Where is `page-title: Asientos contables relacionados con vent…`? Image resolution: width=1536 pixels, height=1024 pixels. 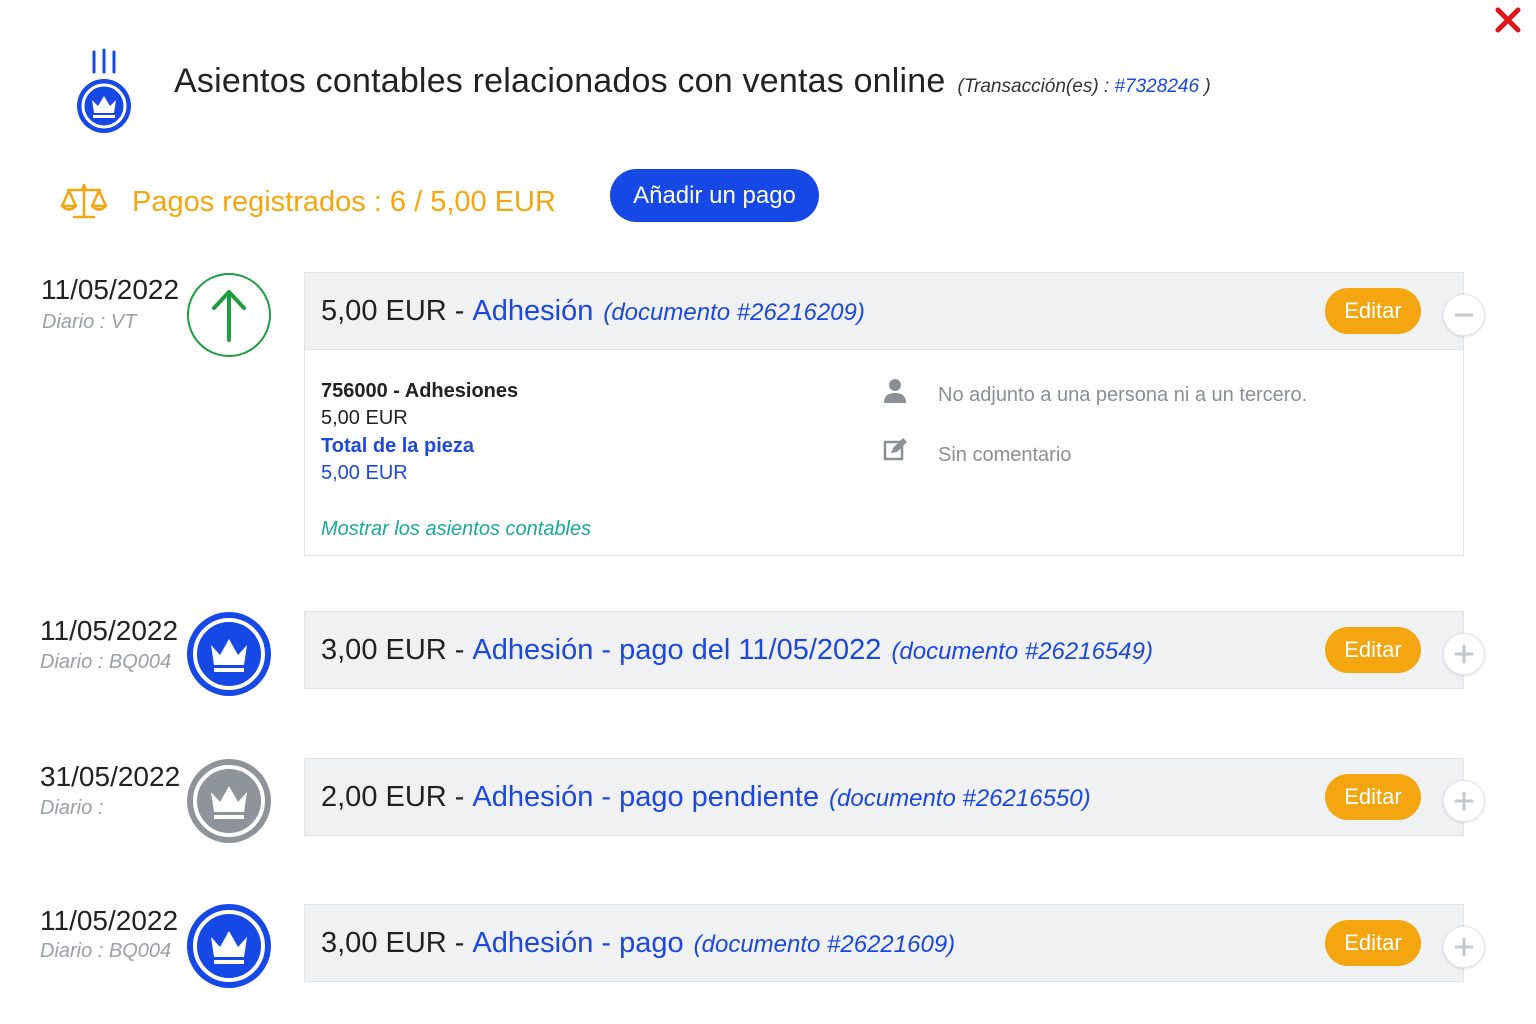
page-title: Asientos contables relacionados con vent… is located at coordinates (560, 81).